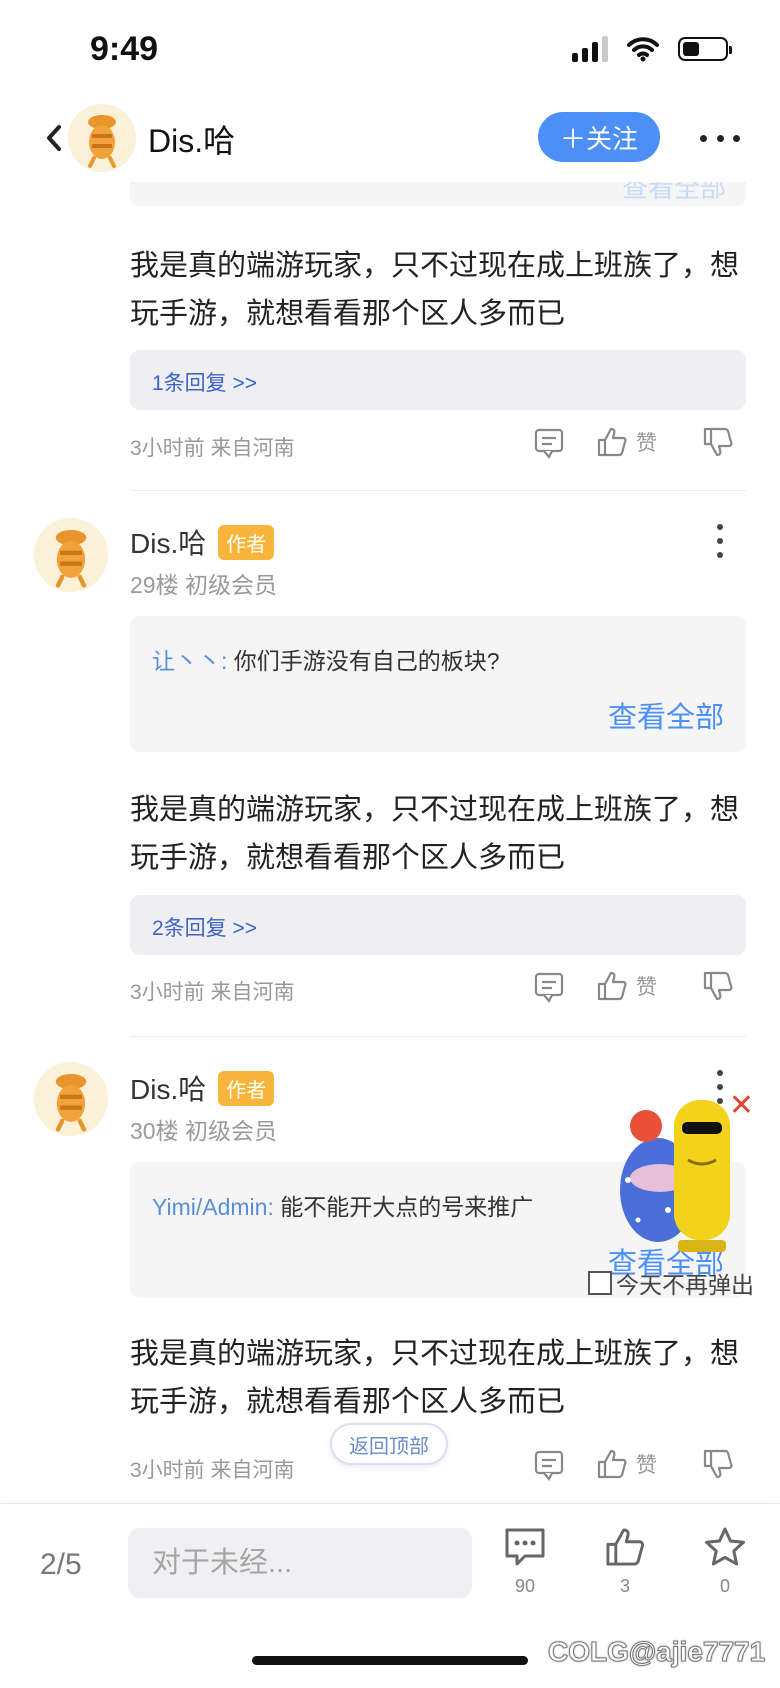 This screenshot has width=780, height=1688. Describe the element at coordinates (390, 48) in the screenshot. I see `status-bar: 9:49` at that location.